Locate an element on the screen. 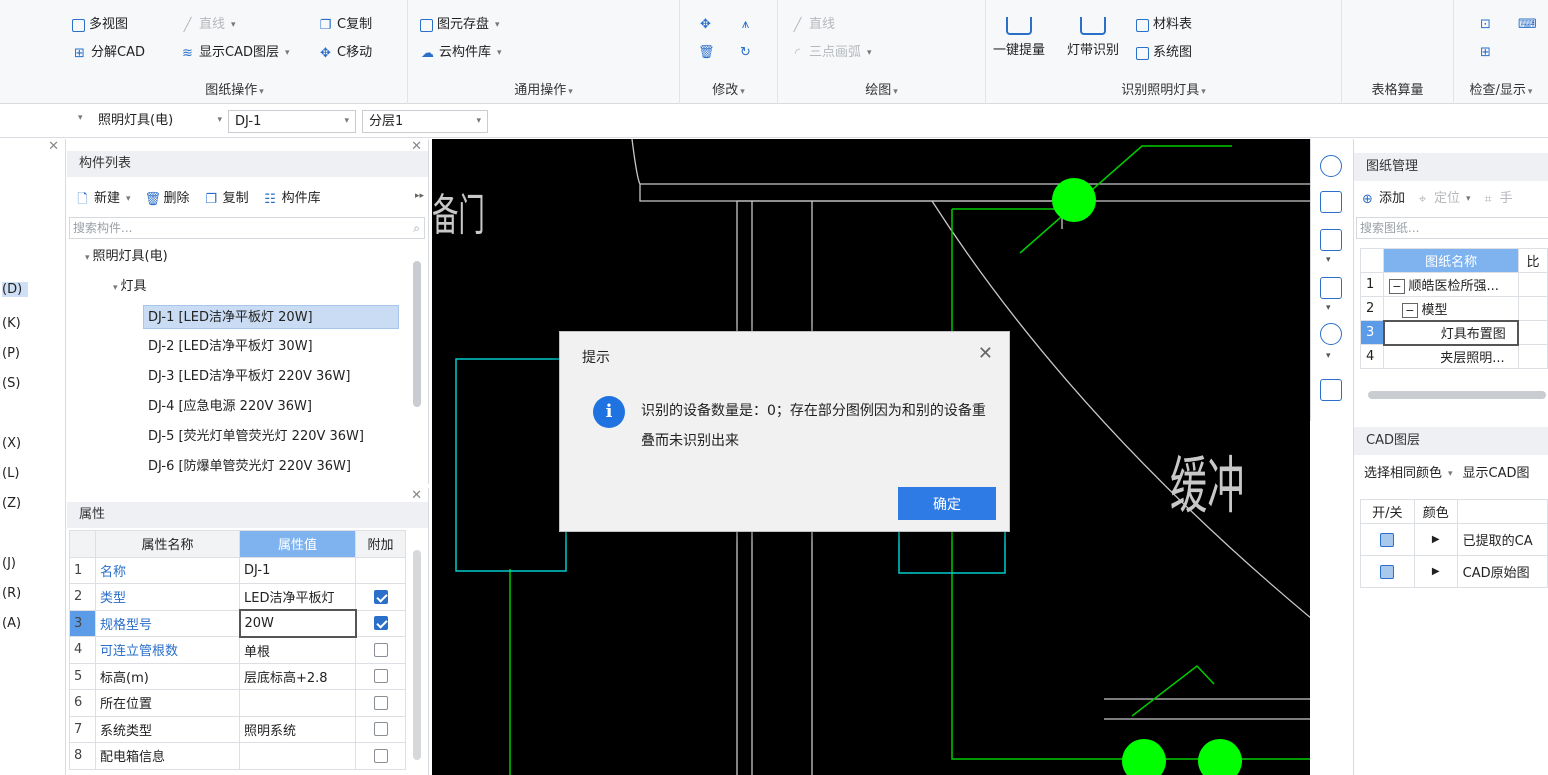  locate-drawing-button: ⌖ 定位 ▾ is located at coordinates (1443, 199).